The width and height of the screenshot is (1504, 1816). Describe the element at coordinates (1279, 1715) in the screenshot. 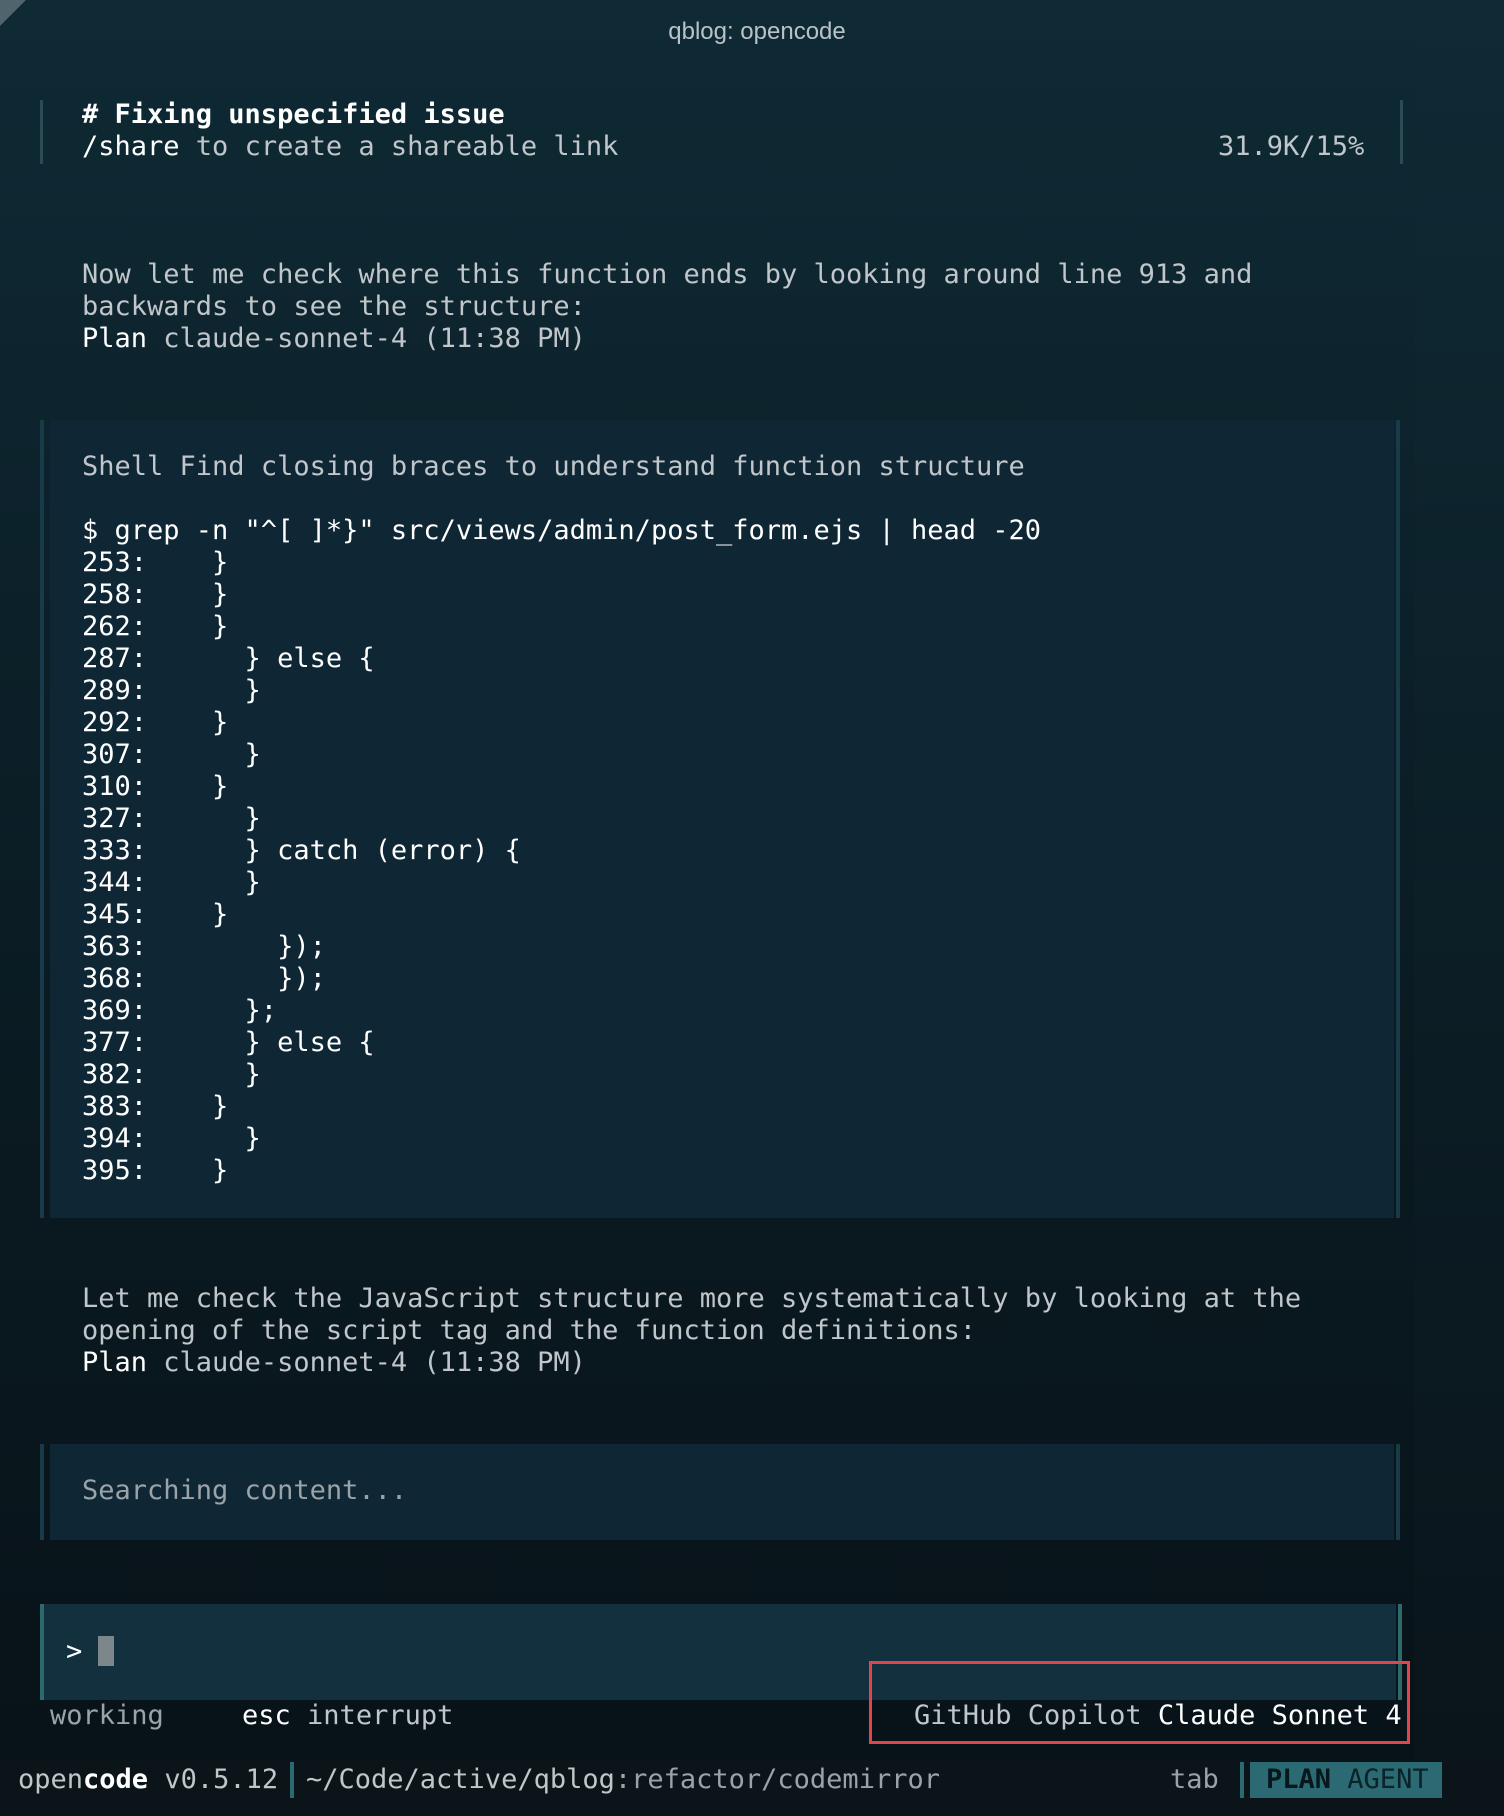

I see `model-name: Claude Sonnet 4` at that location.